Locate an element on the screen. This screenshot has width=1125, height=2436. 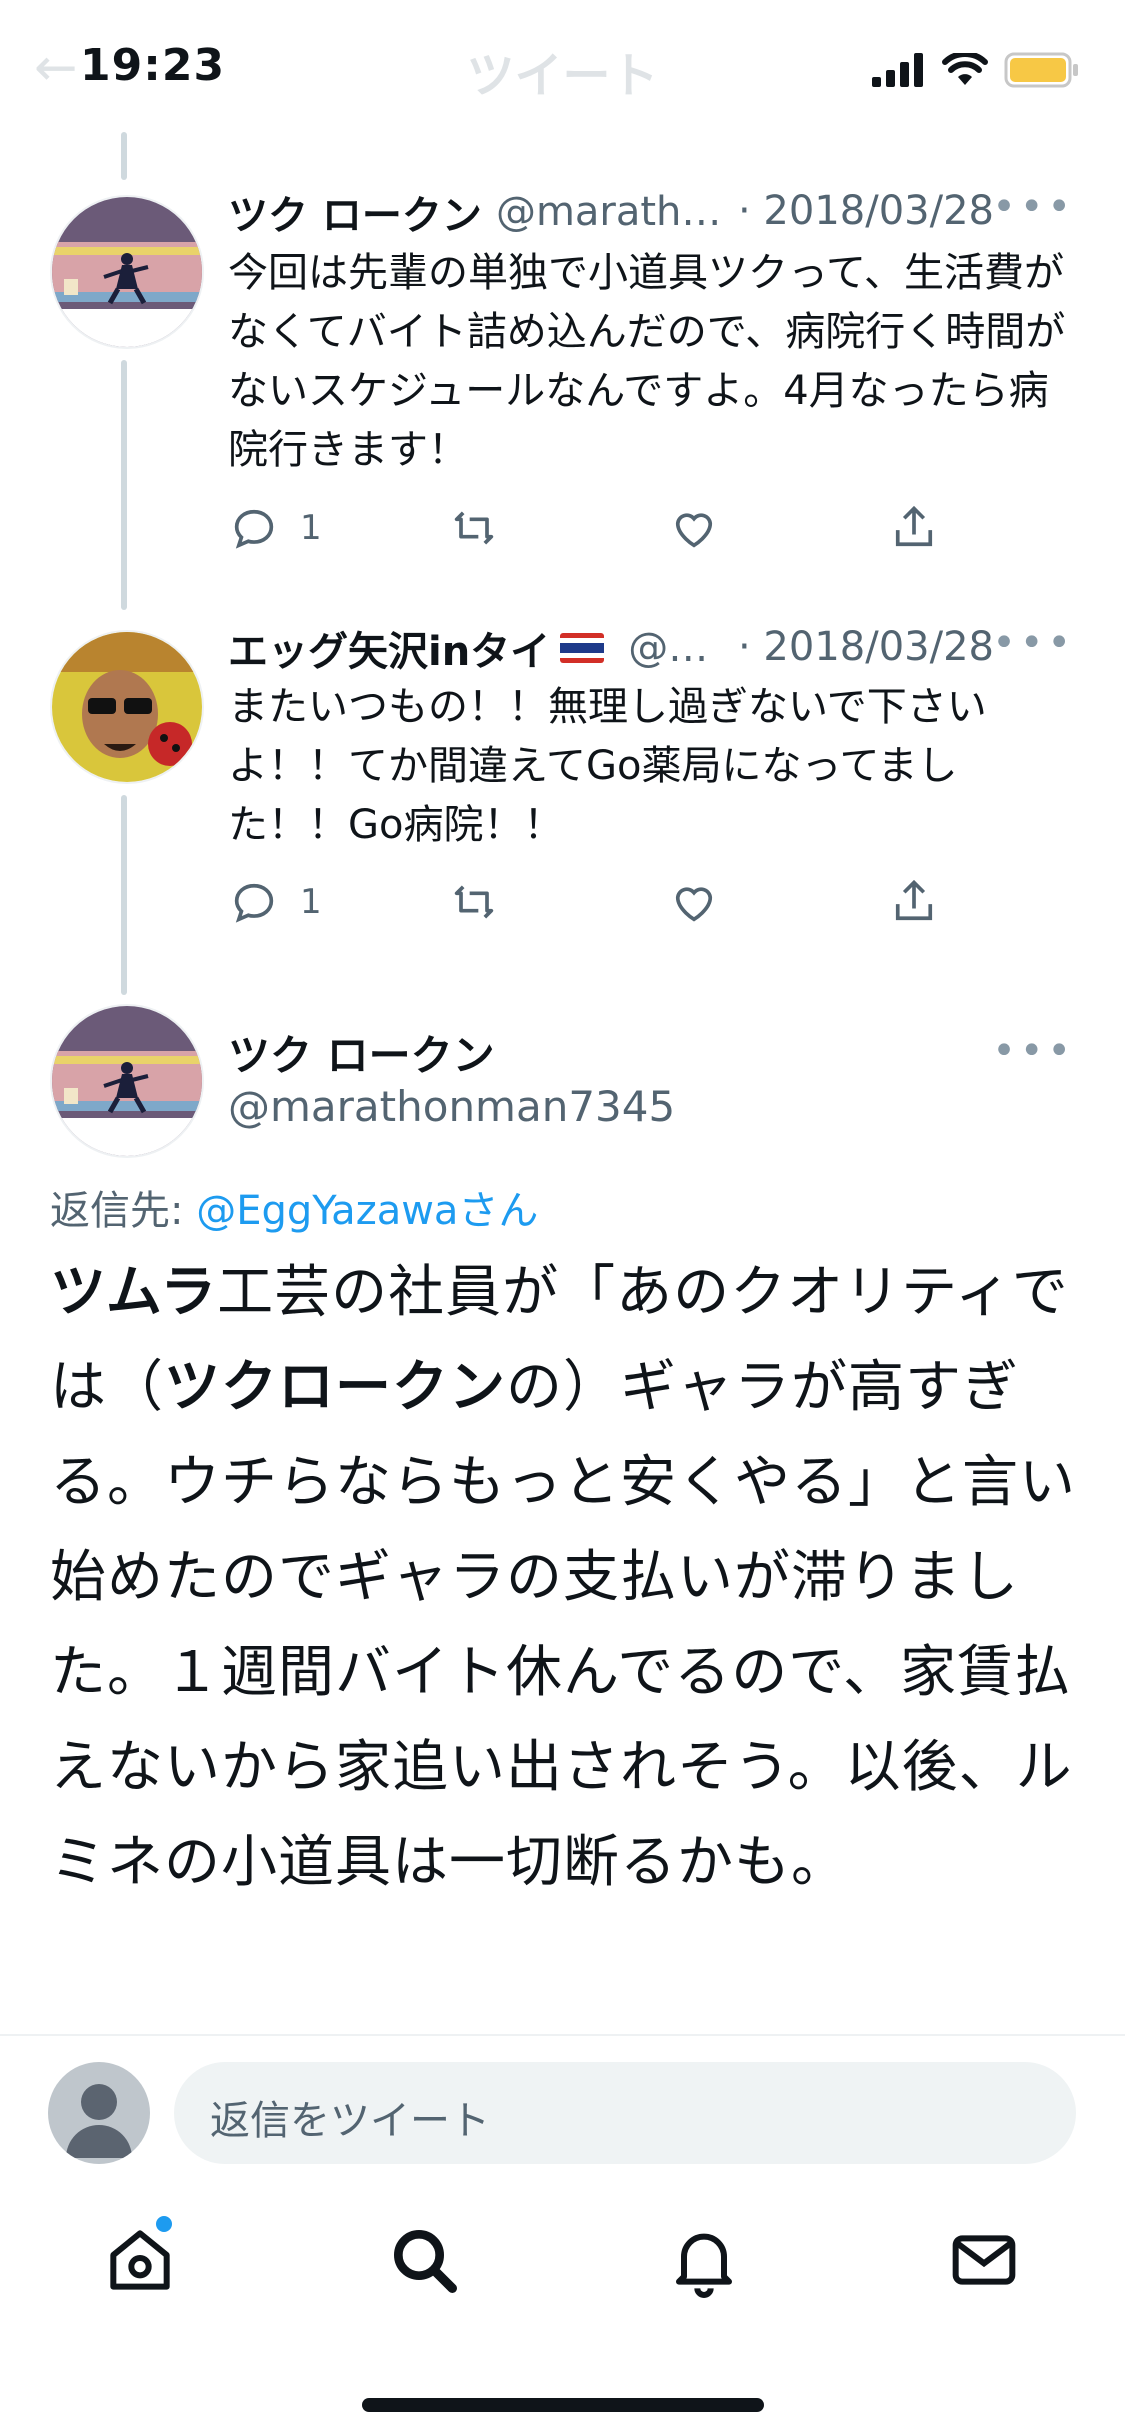
reply-to-label: 返信先: is located at coordinates (123, 1211).